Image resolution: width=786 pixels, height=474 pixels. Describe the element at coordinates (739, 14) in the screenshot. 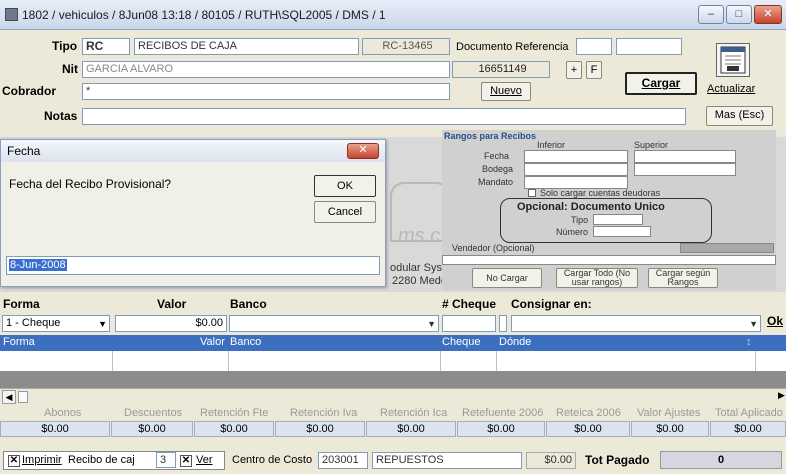

I see `maximize-button: □` at that location.